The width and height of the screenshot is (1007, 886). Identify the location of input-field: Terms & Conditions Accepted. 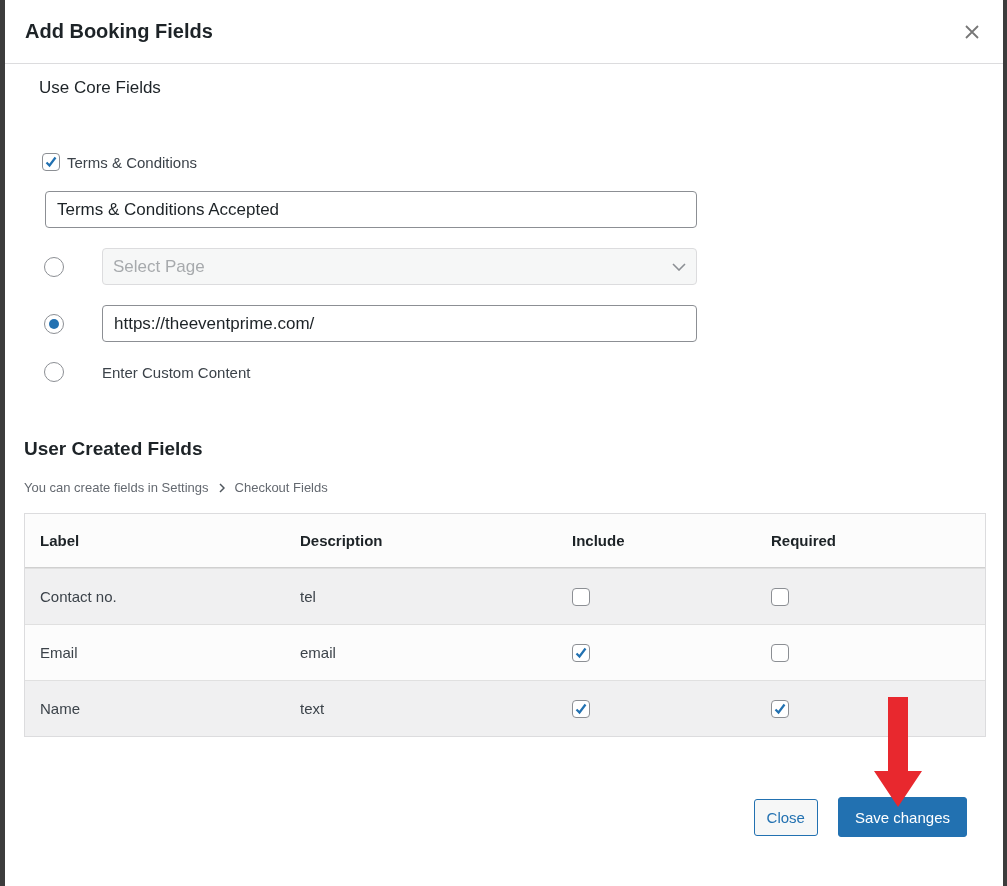
(371, 209).